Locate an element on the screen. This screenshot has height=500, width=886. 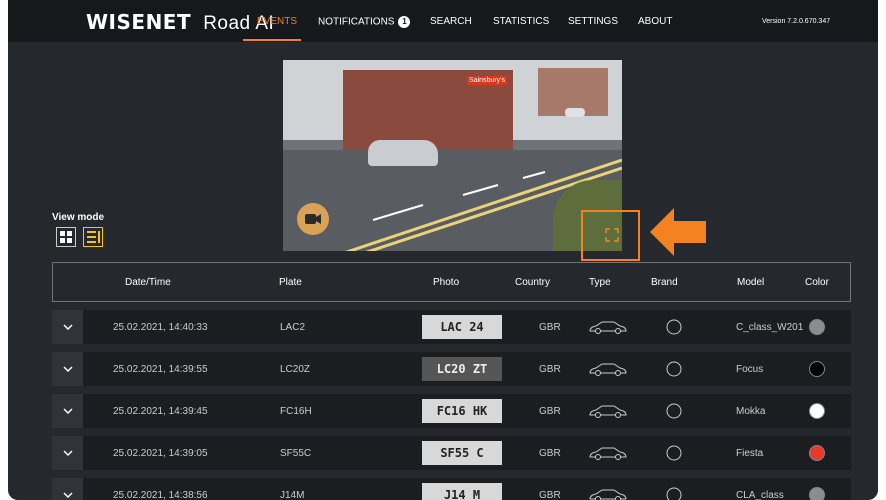
list-icon is located at coordinates (93, 237).